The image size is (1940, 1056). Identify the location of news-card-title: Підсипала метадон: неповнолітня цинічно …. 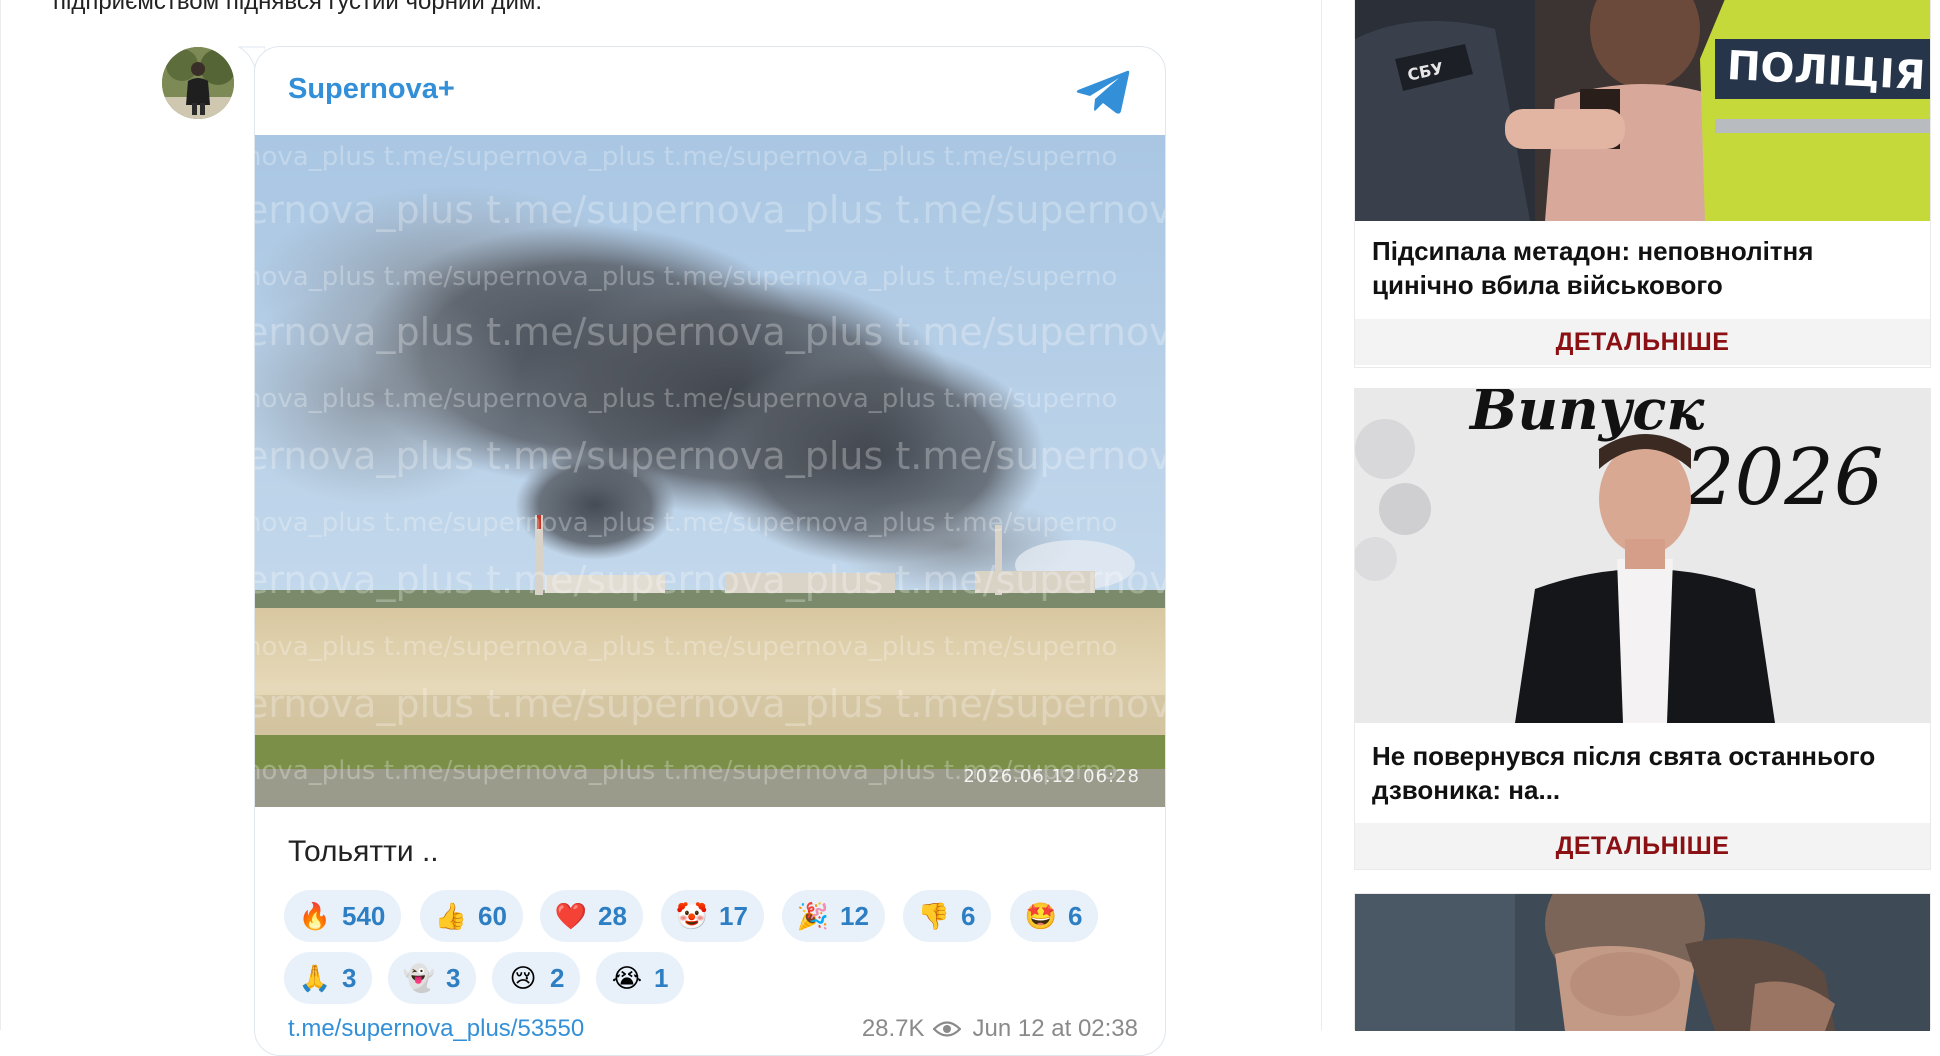
(1642, 268).